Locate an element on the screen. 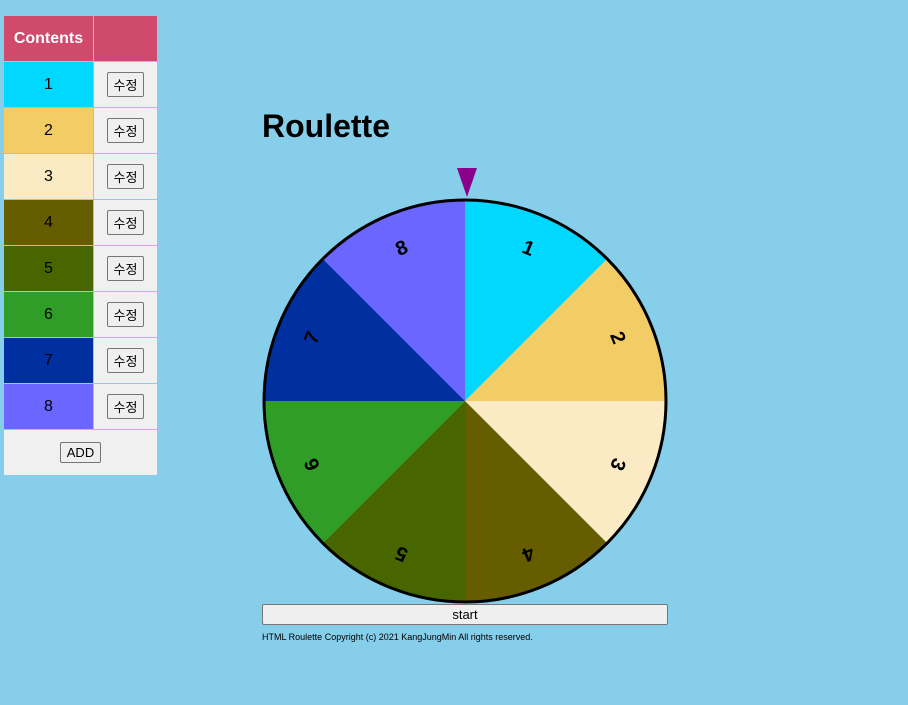 This screenshot has width=908, height=705. table-row: 6 수정 is located at coordinates (80, 314).